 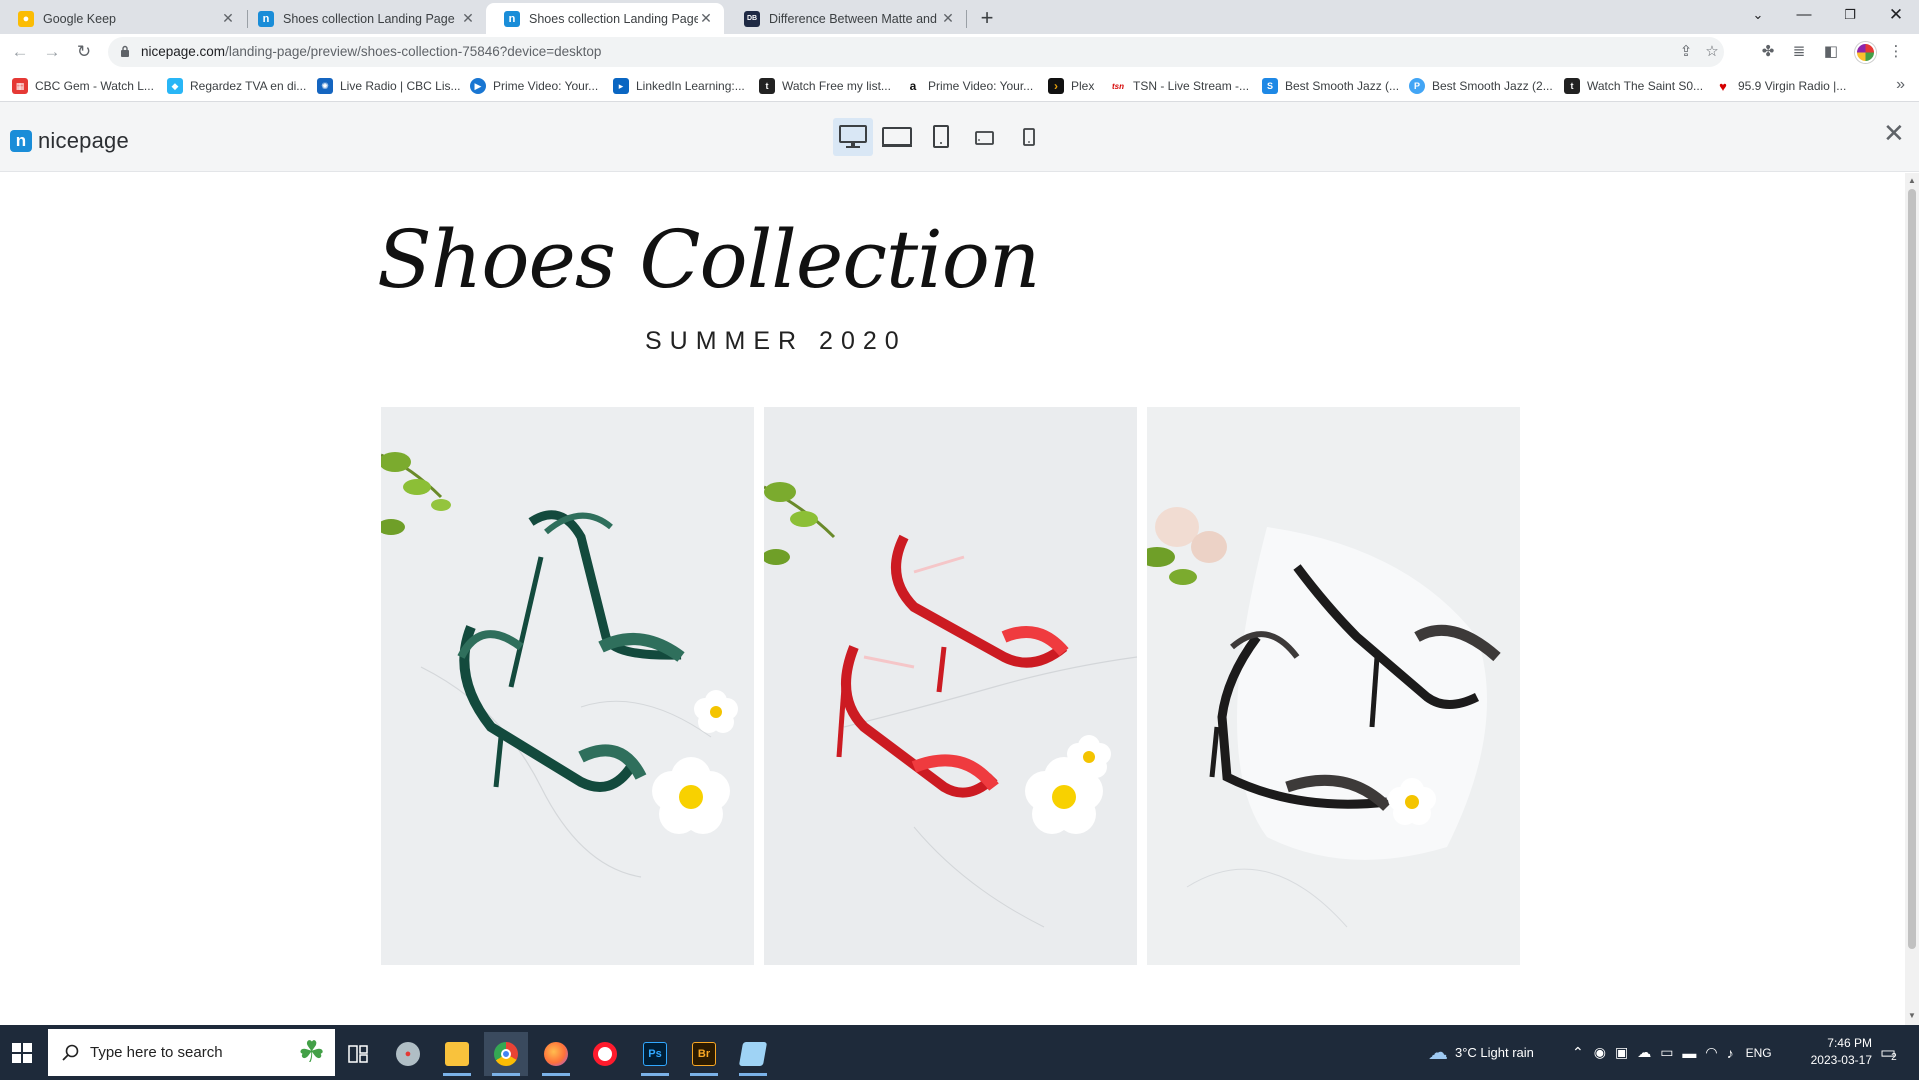 I want to click on tablet-landscape-icon, so click(x=984, y=138).